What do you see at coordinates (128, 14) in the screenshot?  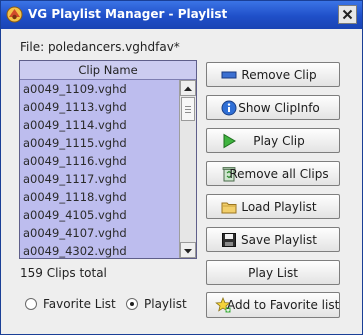 I see `window-title: VG Playlist Manager - Playlist` at bounding box center [128, 14].